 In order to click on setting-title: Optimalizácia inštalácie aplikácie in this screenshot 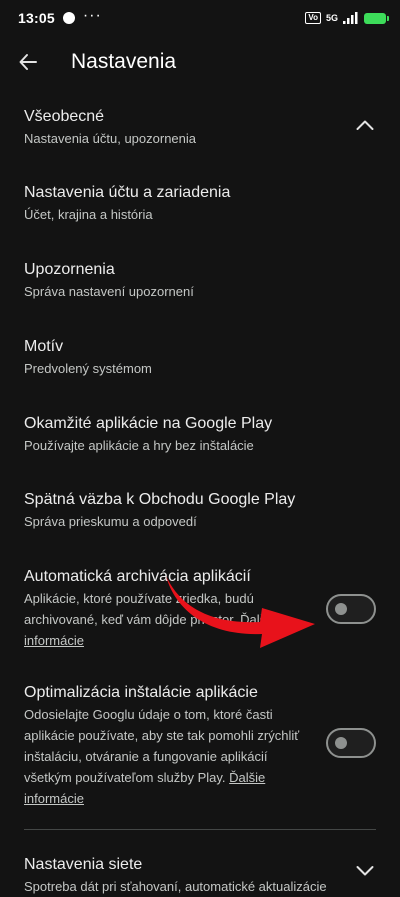, I will do `click(141, 692)`.